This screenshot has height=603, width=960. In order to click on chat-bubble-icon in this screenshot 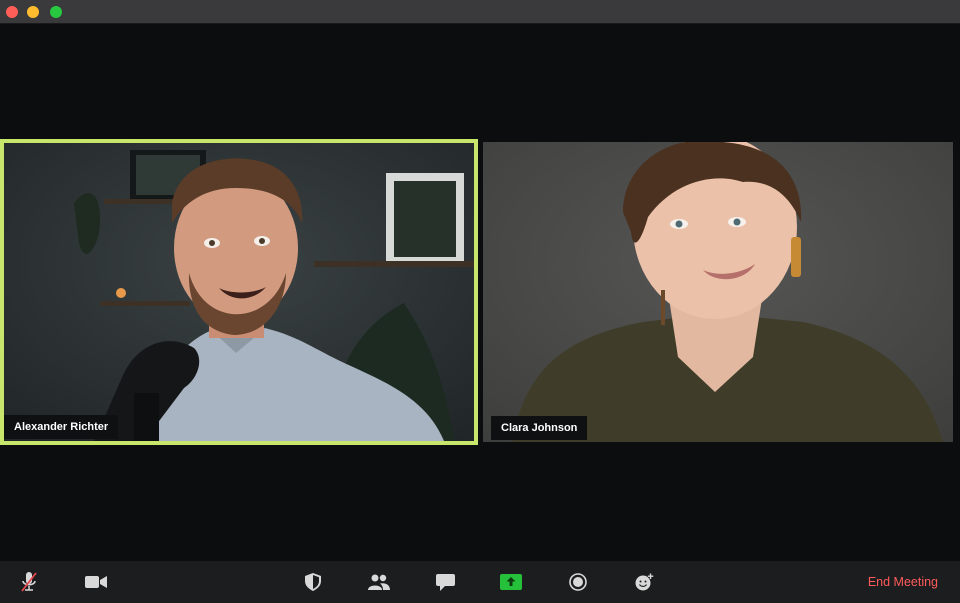, I will do `click(445, 582)`.